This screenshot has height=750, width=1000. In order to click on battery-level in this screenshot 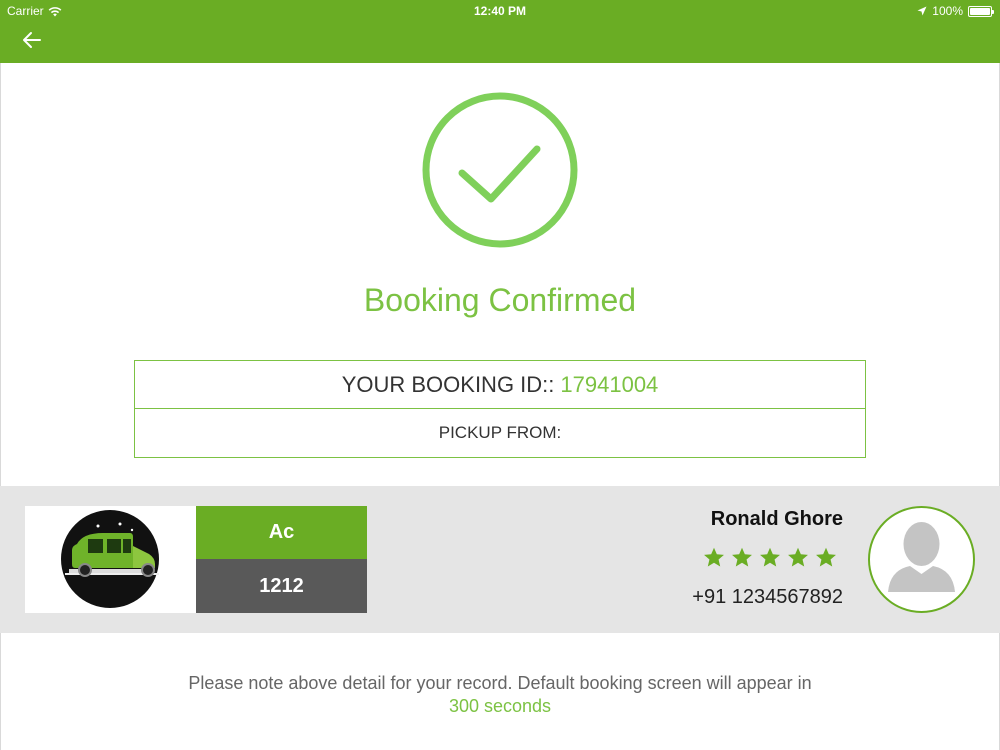, I will do `click(980, 11)`.